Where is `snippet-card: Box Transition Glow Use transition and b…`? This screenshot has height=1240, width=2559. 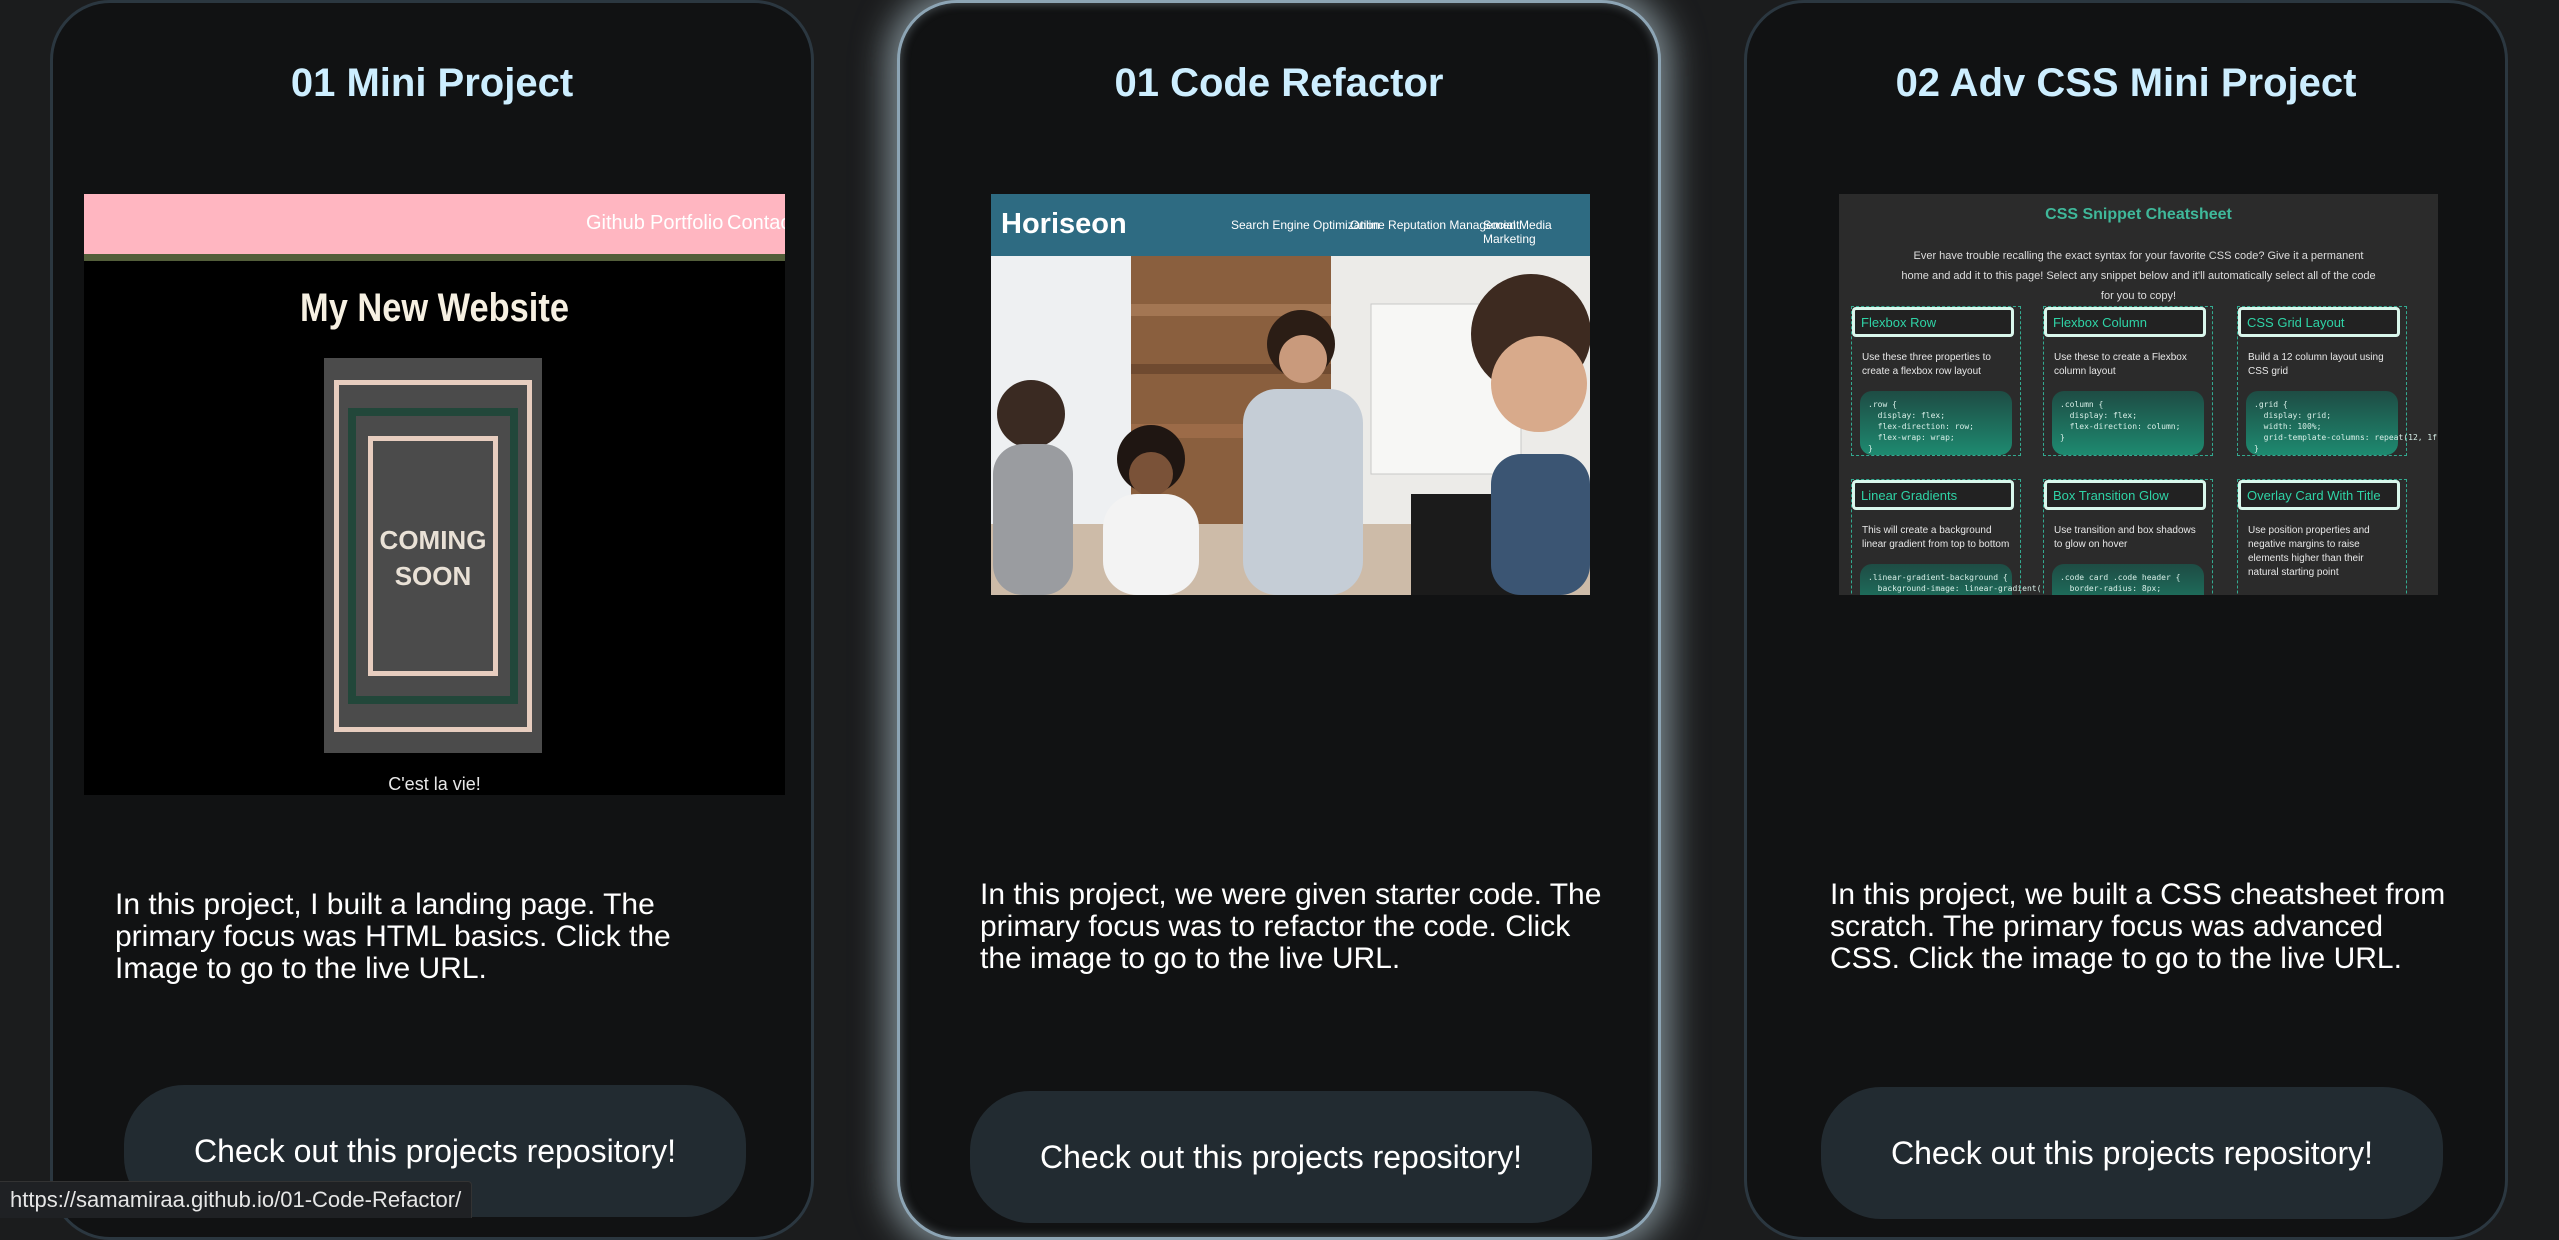
snippet-card: Box Transition Glow Use transition and b… is located at coordinates (2128, 537).